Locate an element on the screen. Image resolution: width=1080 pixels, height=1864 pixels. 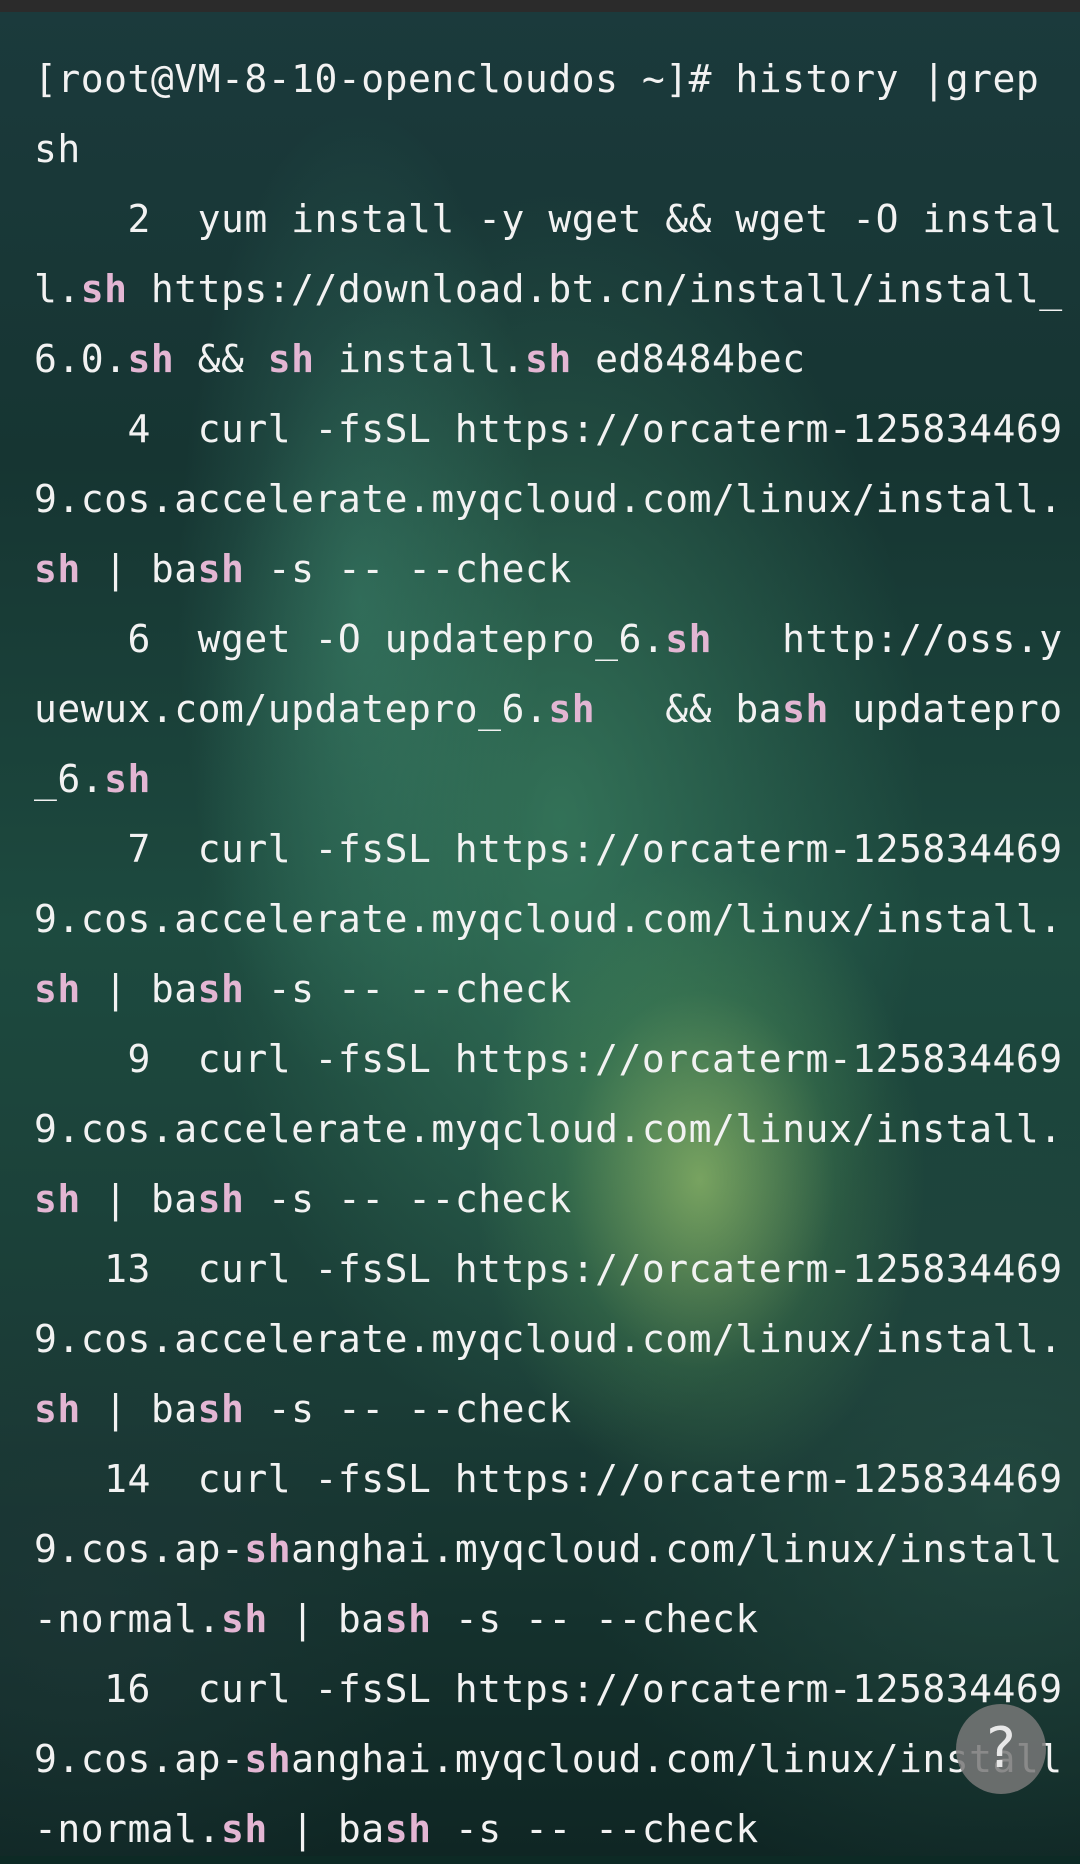
terminal-line: 14 curl -fsSL https://orcaterm-125834469 is located at coordinates (548, 1479).